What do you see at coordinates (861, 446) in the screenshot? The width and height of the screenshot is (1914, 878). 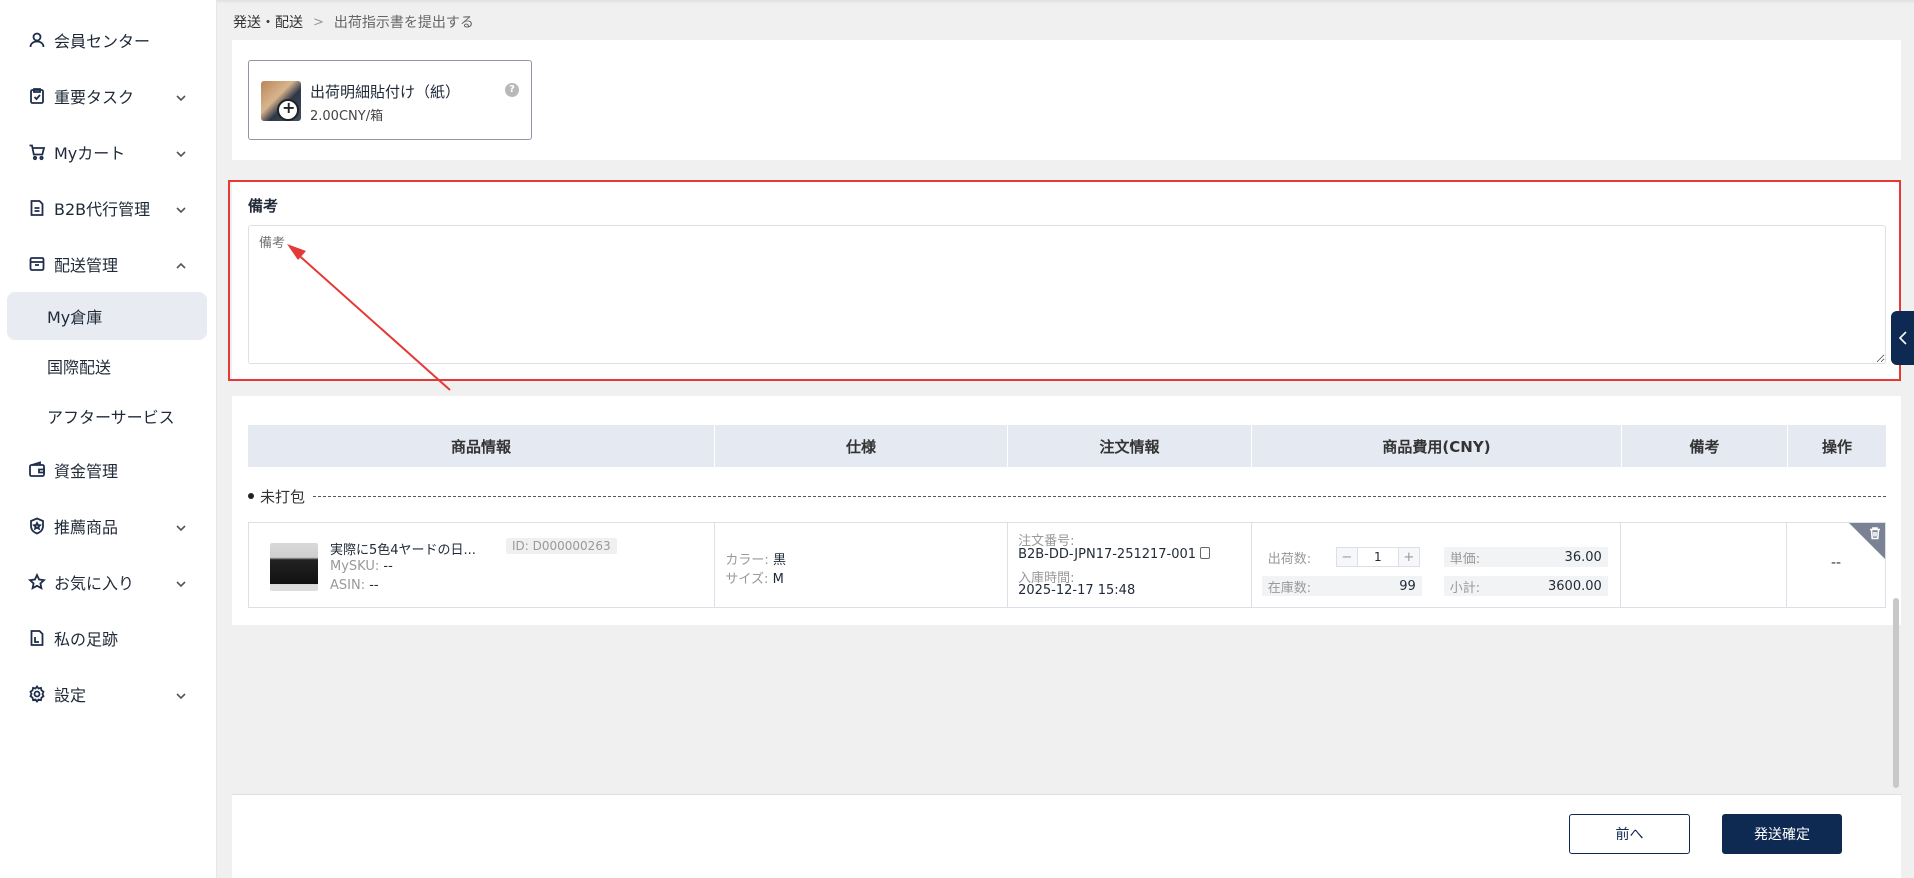 I see `column-header-spec: 仕様` at bounding box center [861, 446].